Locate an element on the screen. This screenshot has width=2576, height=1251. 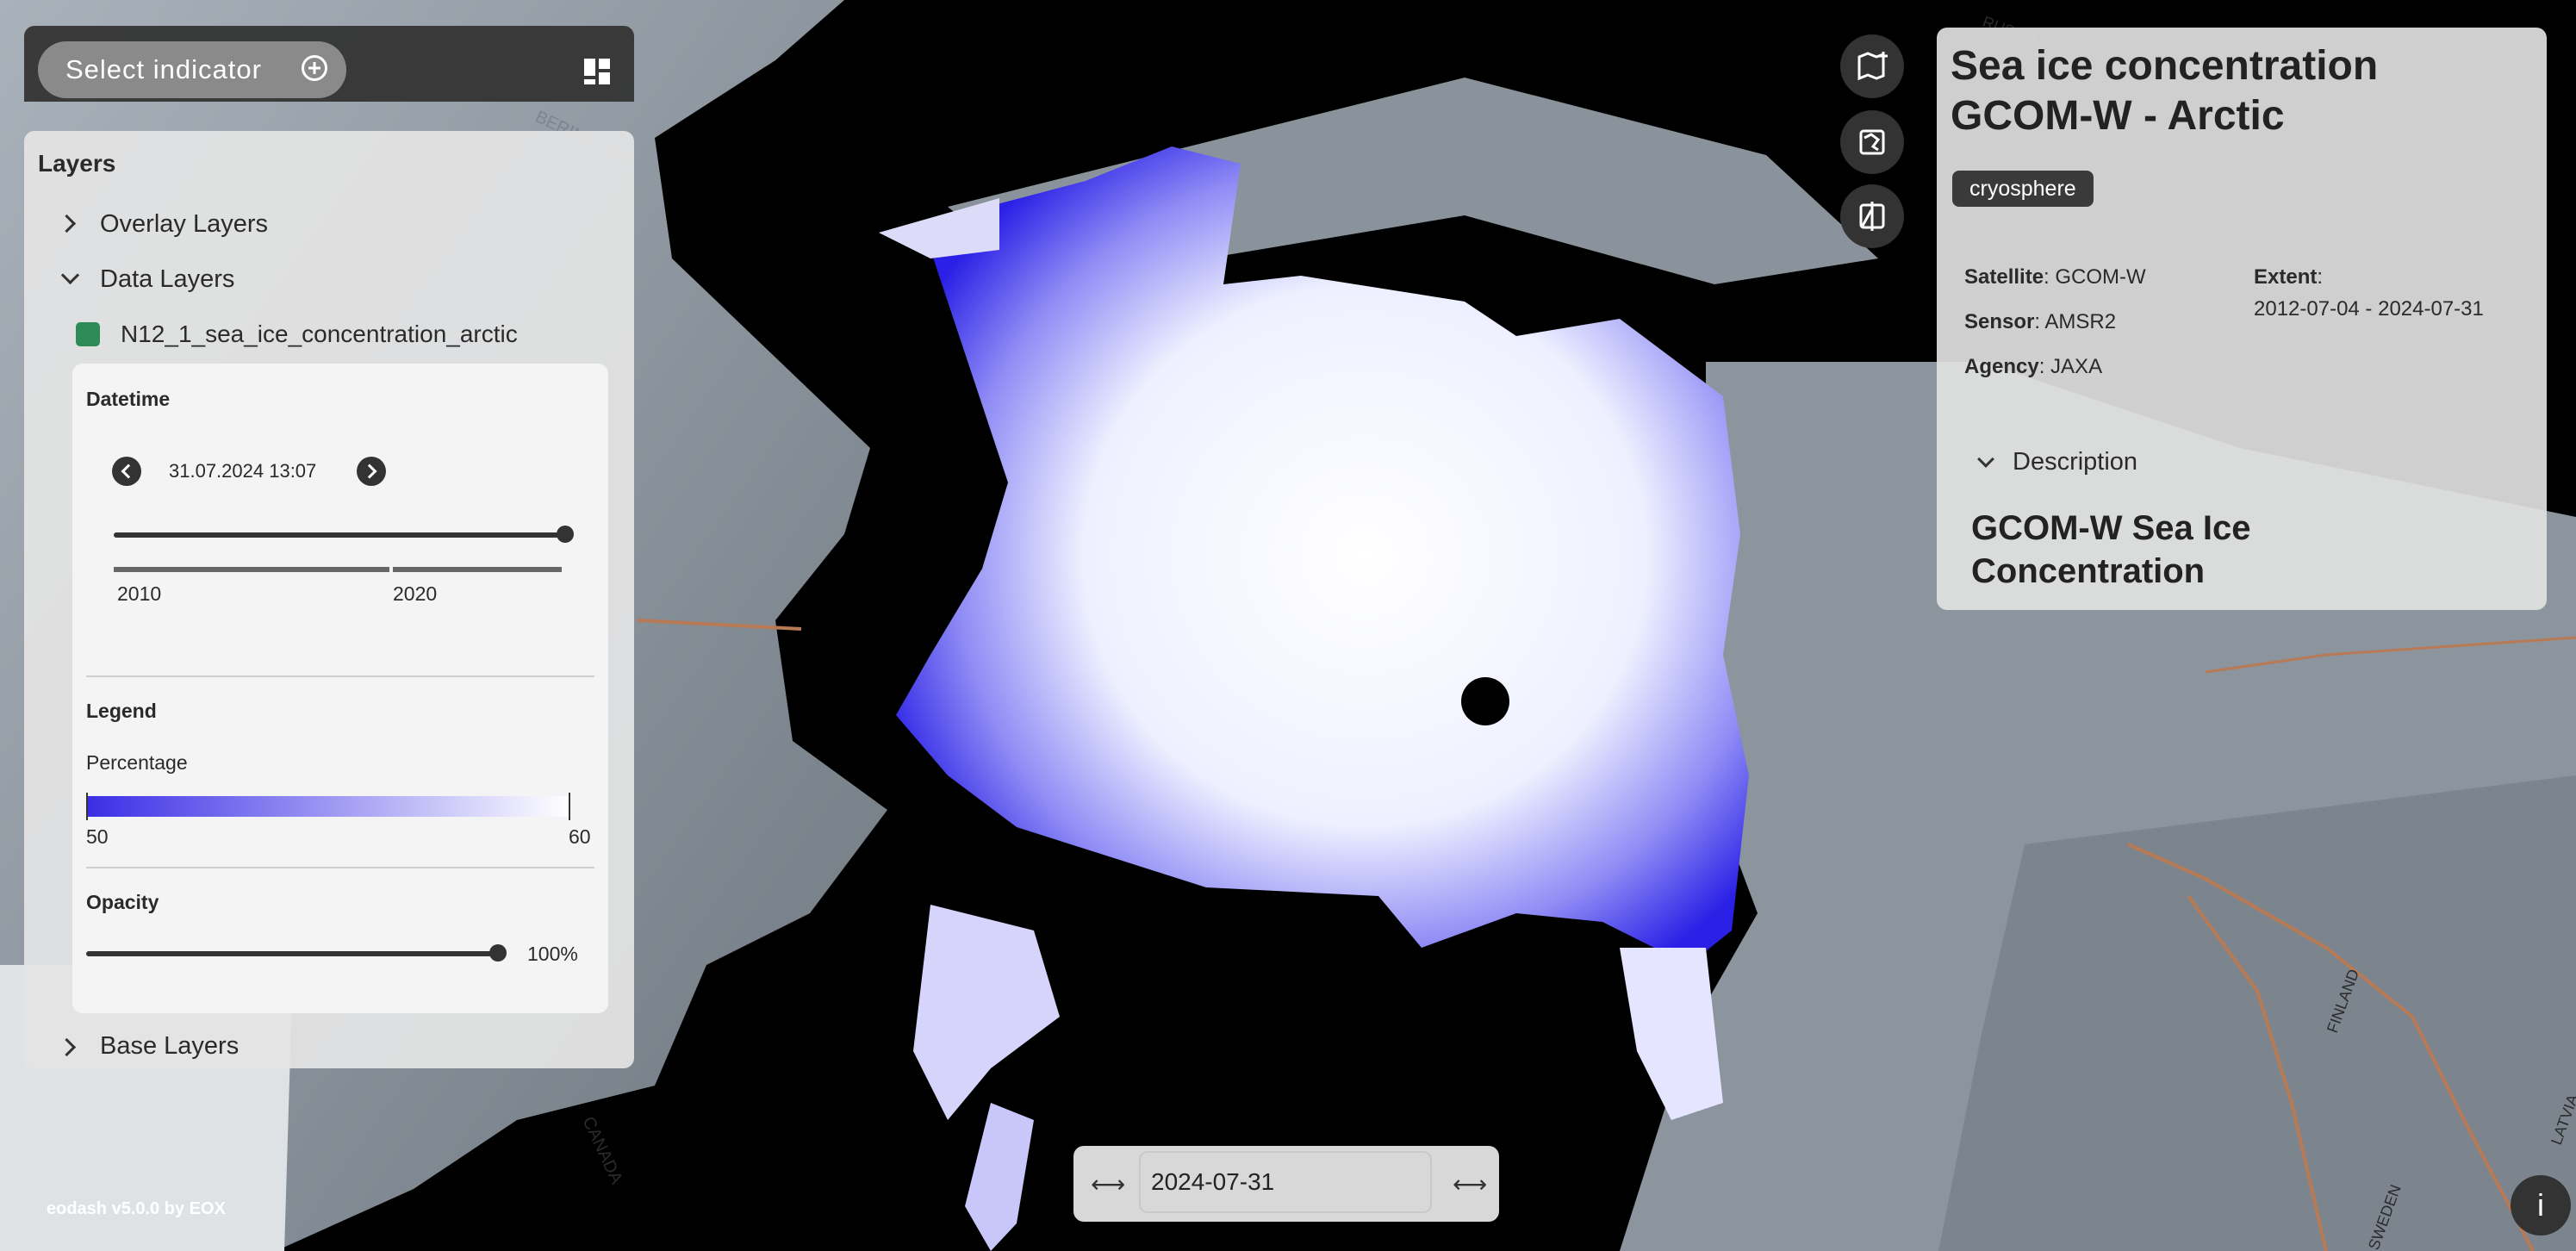
opacity-slider-track is located at coordinates (293, 953).